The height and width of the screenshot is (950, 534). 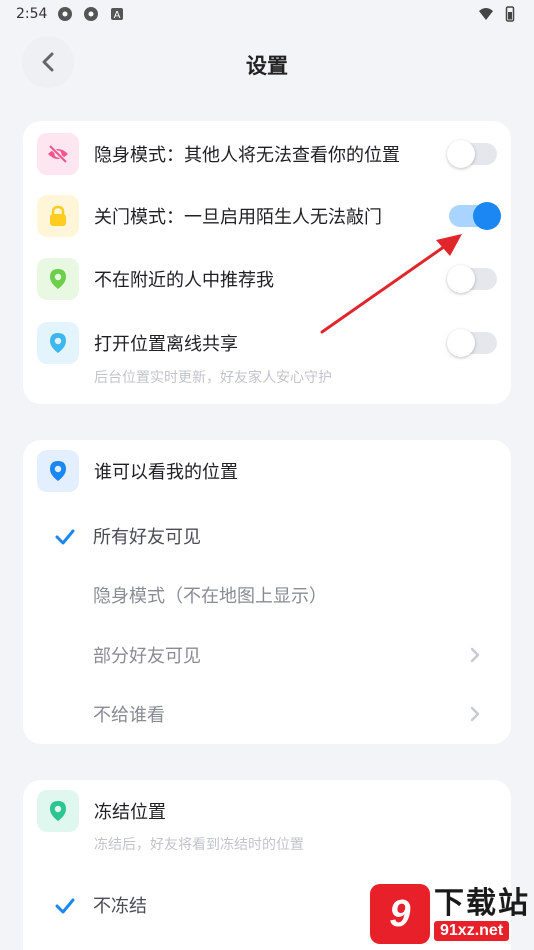 I want to click on door-closed-mode-label: 关门模式：一旦启用陌生人无法敲门, so click(x=238, y=217).